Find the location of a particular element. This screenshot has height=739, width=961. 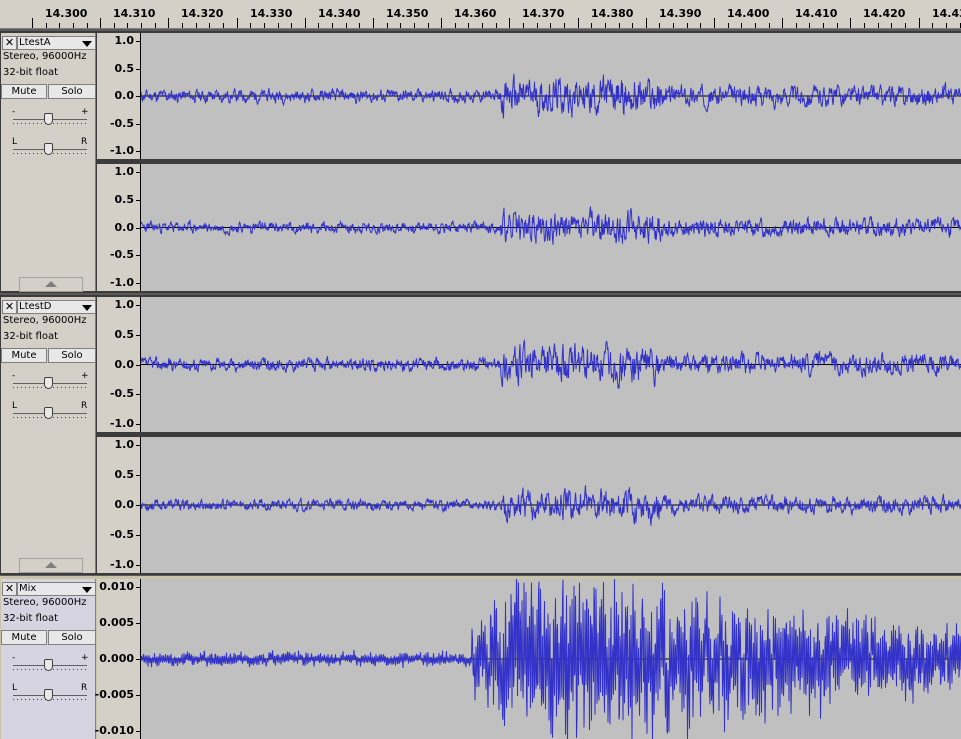

track-name: LtestD is located at coordinates (35, 306).